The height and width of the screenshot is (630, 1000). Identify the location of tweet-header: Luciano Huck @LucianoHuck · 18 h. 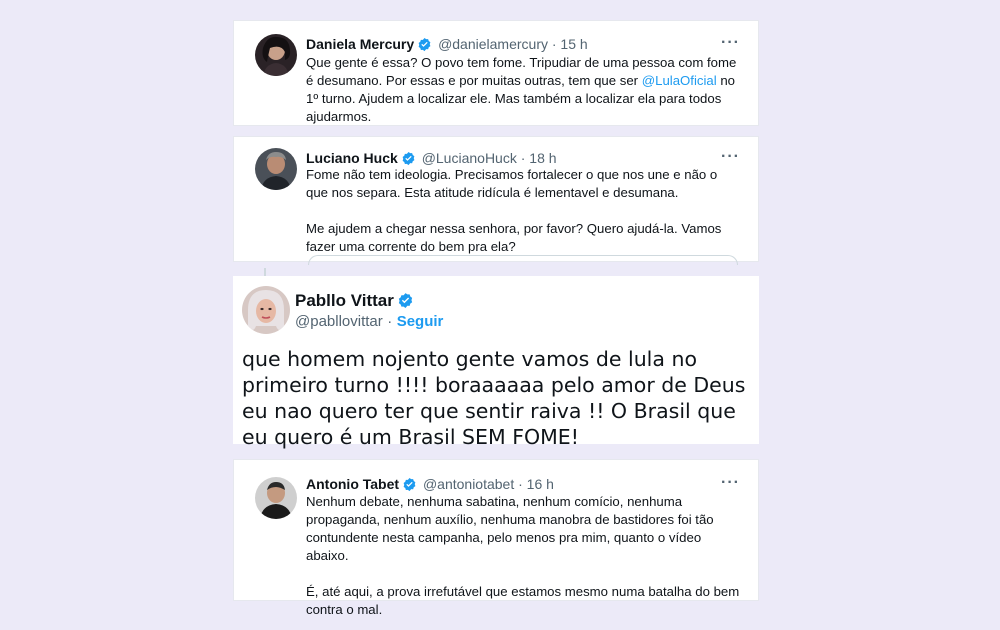
(431, 158).